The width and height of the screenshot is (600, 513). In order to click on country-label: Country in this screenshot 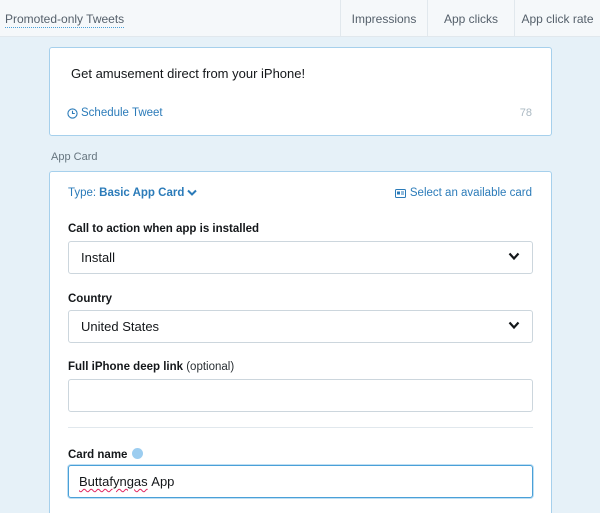, I will do `click(90, 299)`.